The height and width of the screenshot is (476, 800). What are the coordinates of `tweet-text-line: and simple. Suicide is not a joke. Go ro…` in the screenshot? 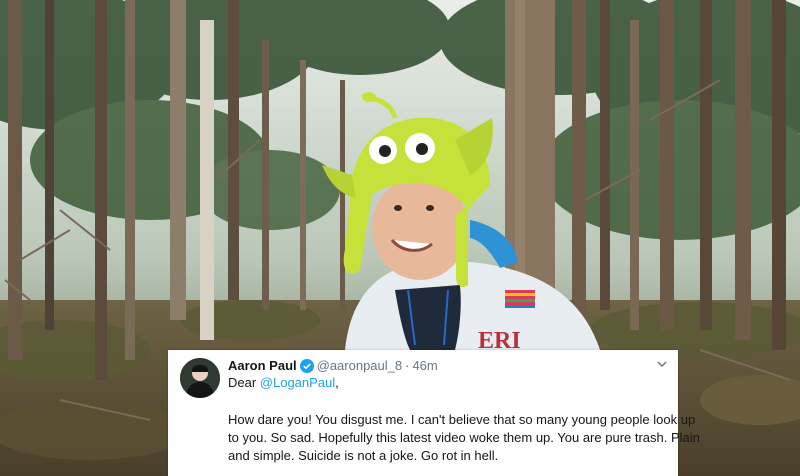 It's located at (363, 455).